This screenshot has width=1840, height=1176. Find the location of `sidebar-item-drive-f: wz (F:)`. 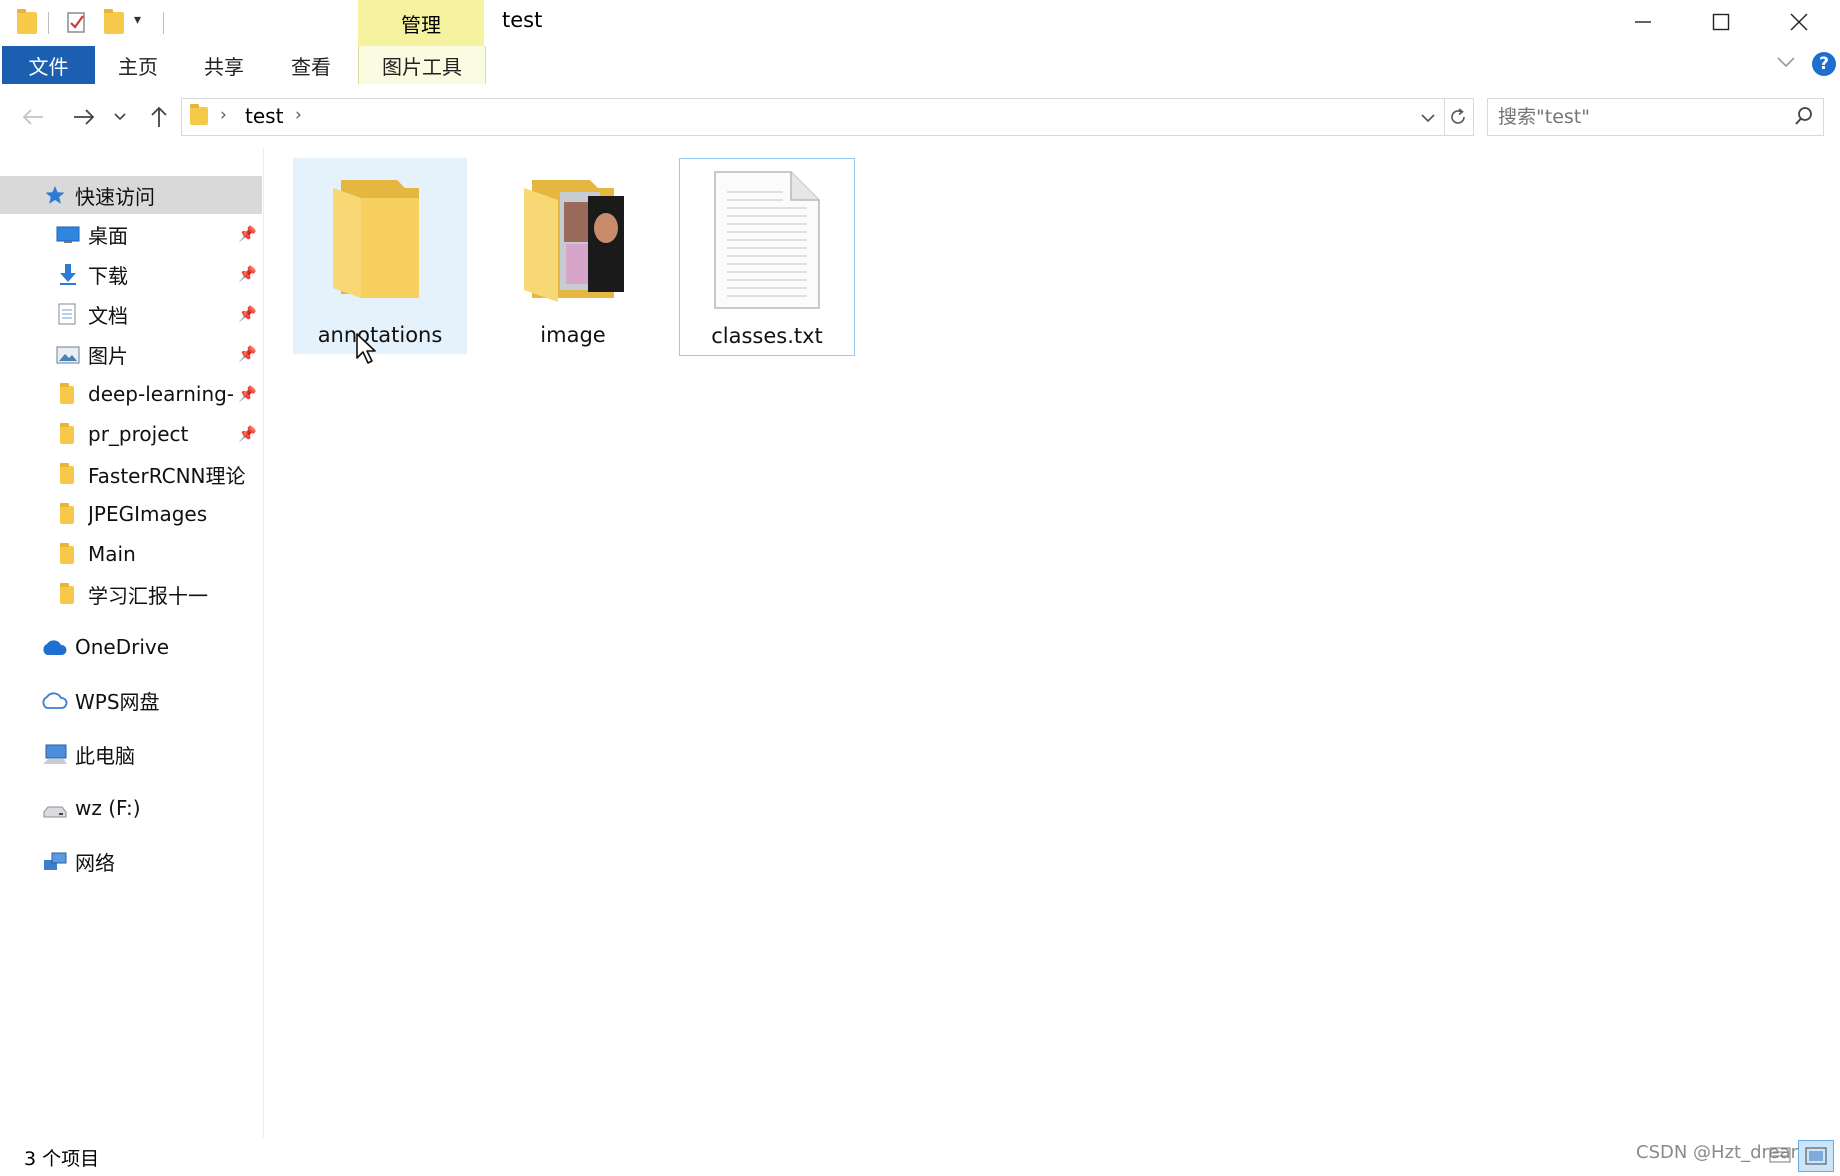

sidebar-item-drive-f: wz (F:) is located at coordinates (131, 808).